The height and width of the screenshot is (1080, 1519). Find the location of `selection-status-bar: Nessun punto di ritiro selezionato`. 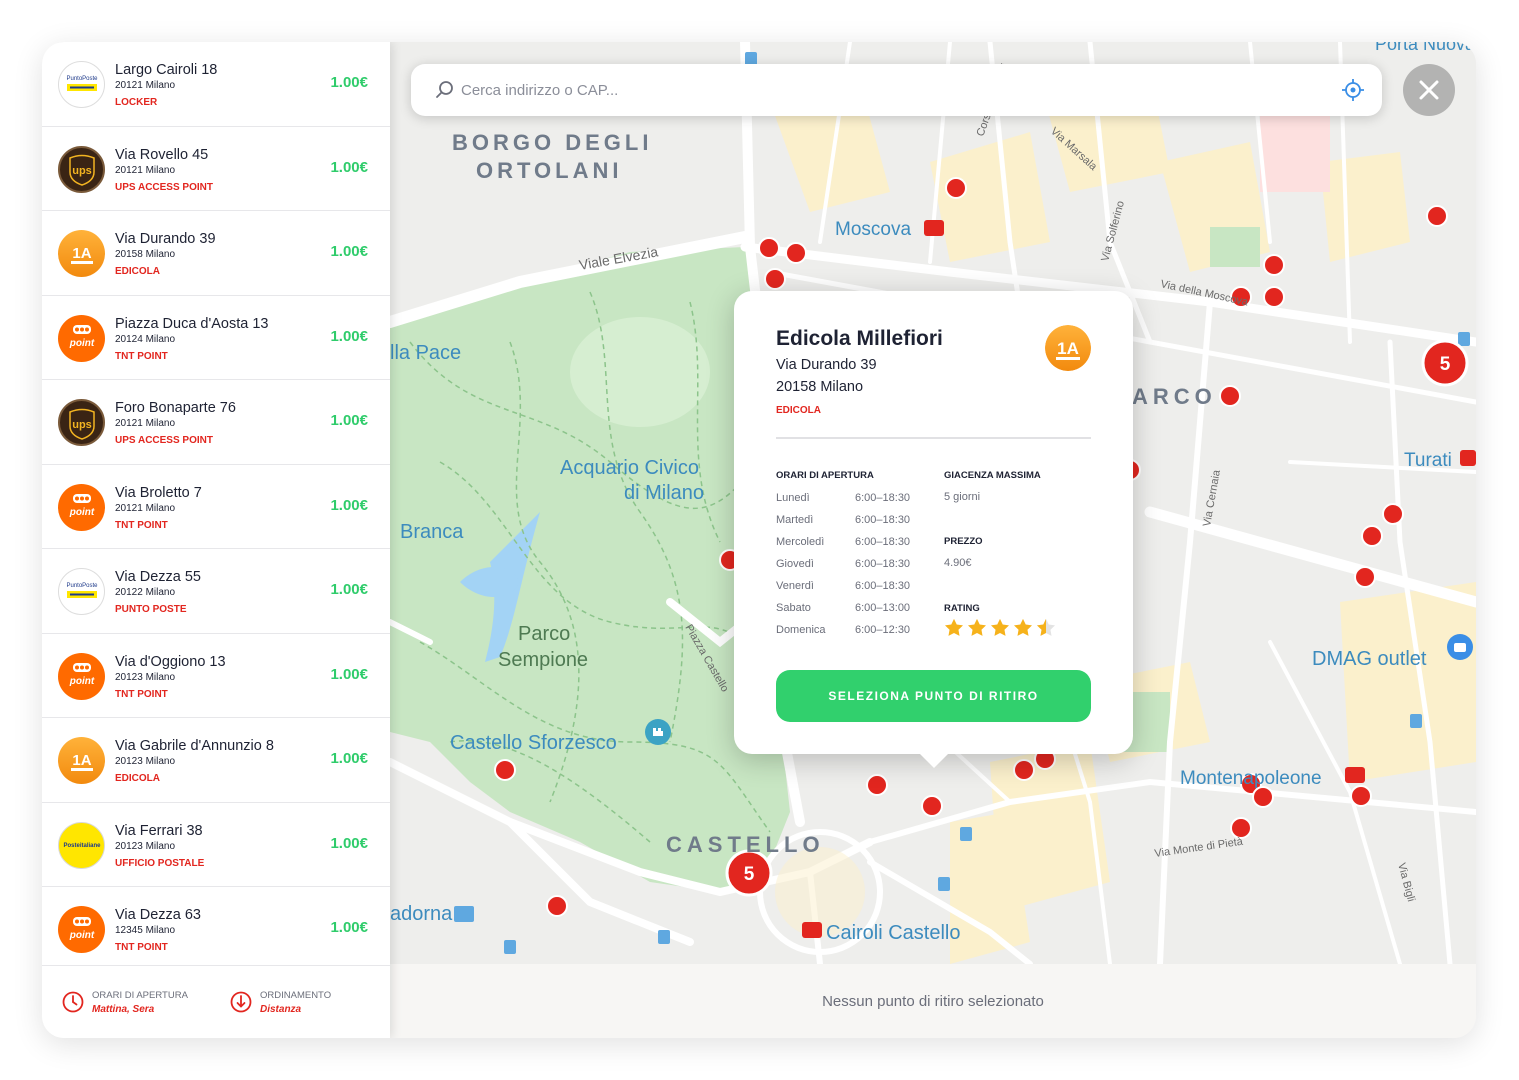

selection-status-bar: Nessun punto di ritiro selezionato is located at coordinates (933, 1001).